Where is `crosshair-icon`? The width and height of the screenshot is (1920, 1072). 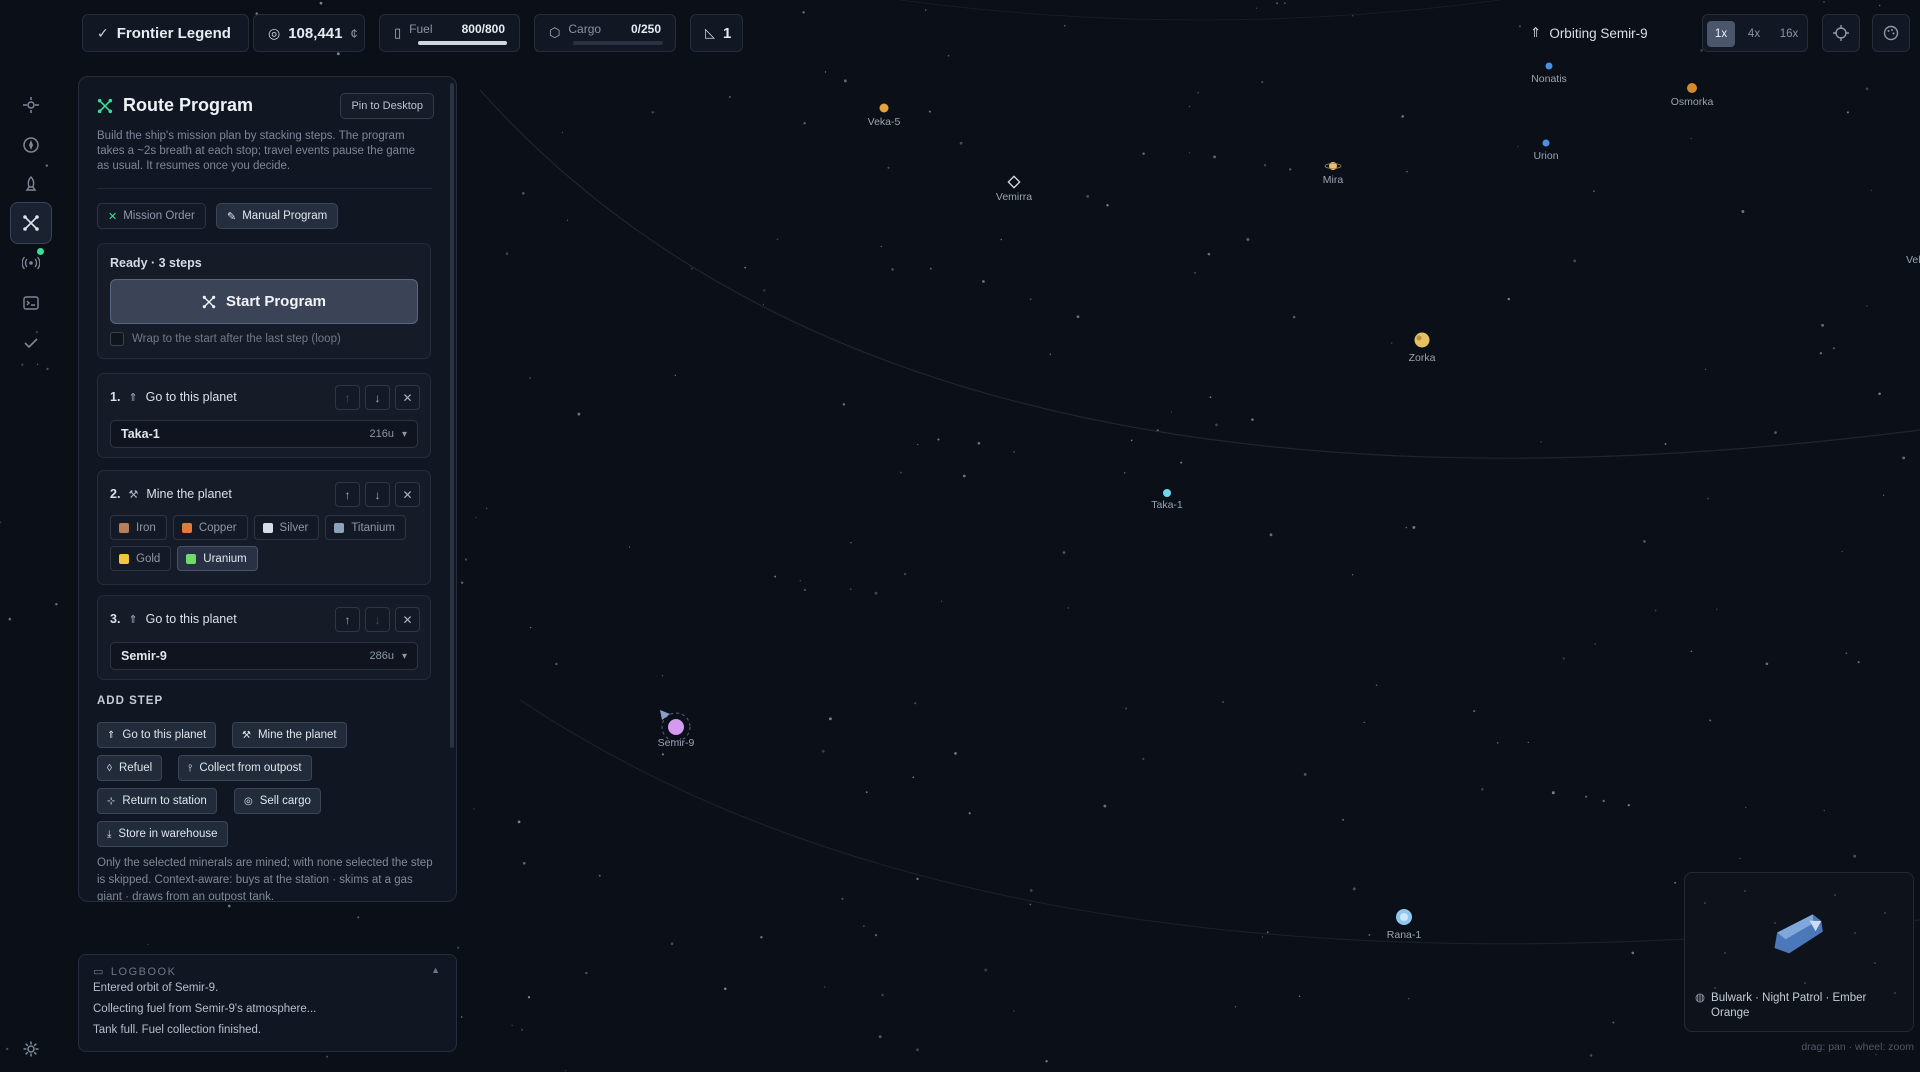
crosshair-icon is located at coordinates (1841, 33).